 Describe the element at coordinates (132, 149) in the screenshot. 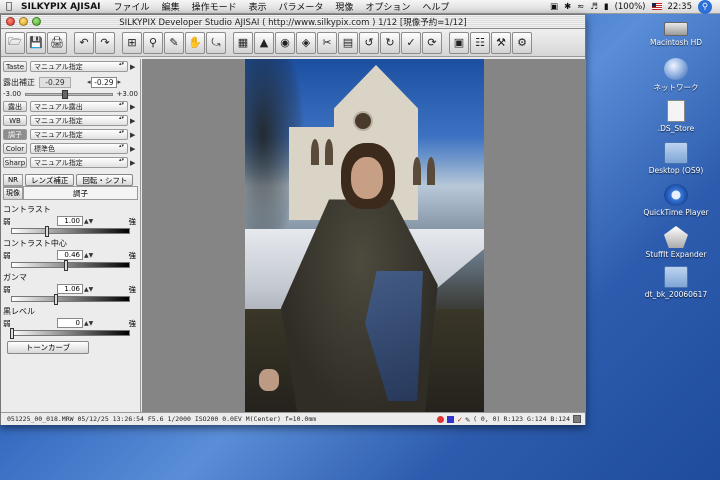

I see `color-arrow-icon: ▶` at that location.